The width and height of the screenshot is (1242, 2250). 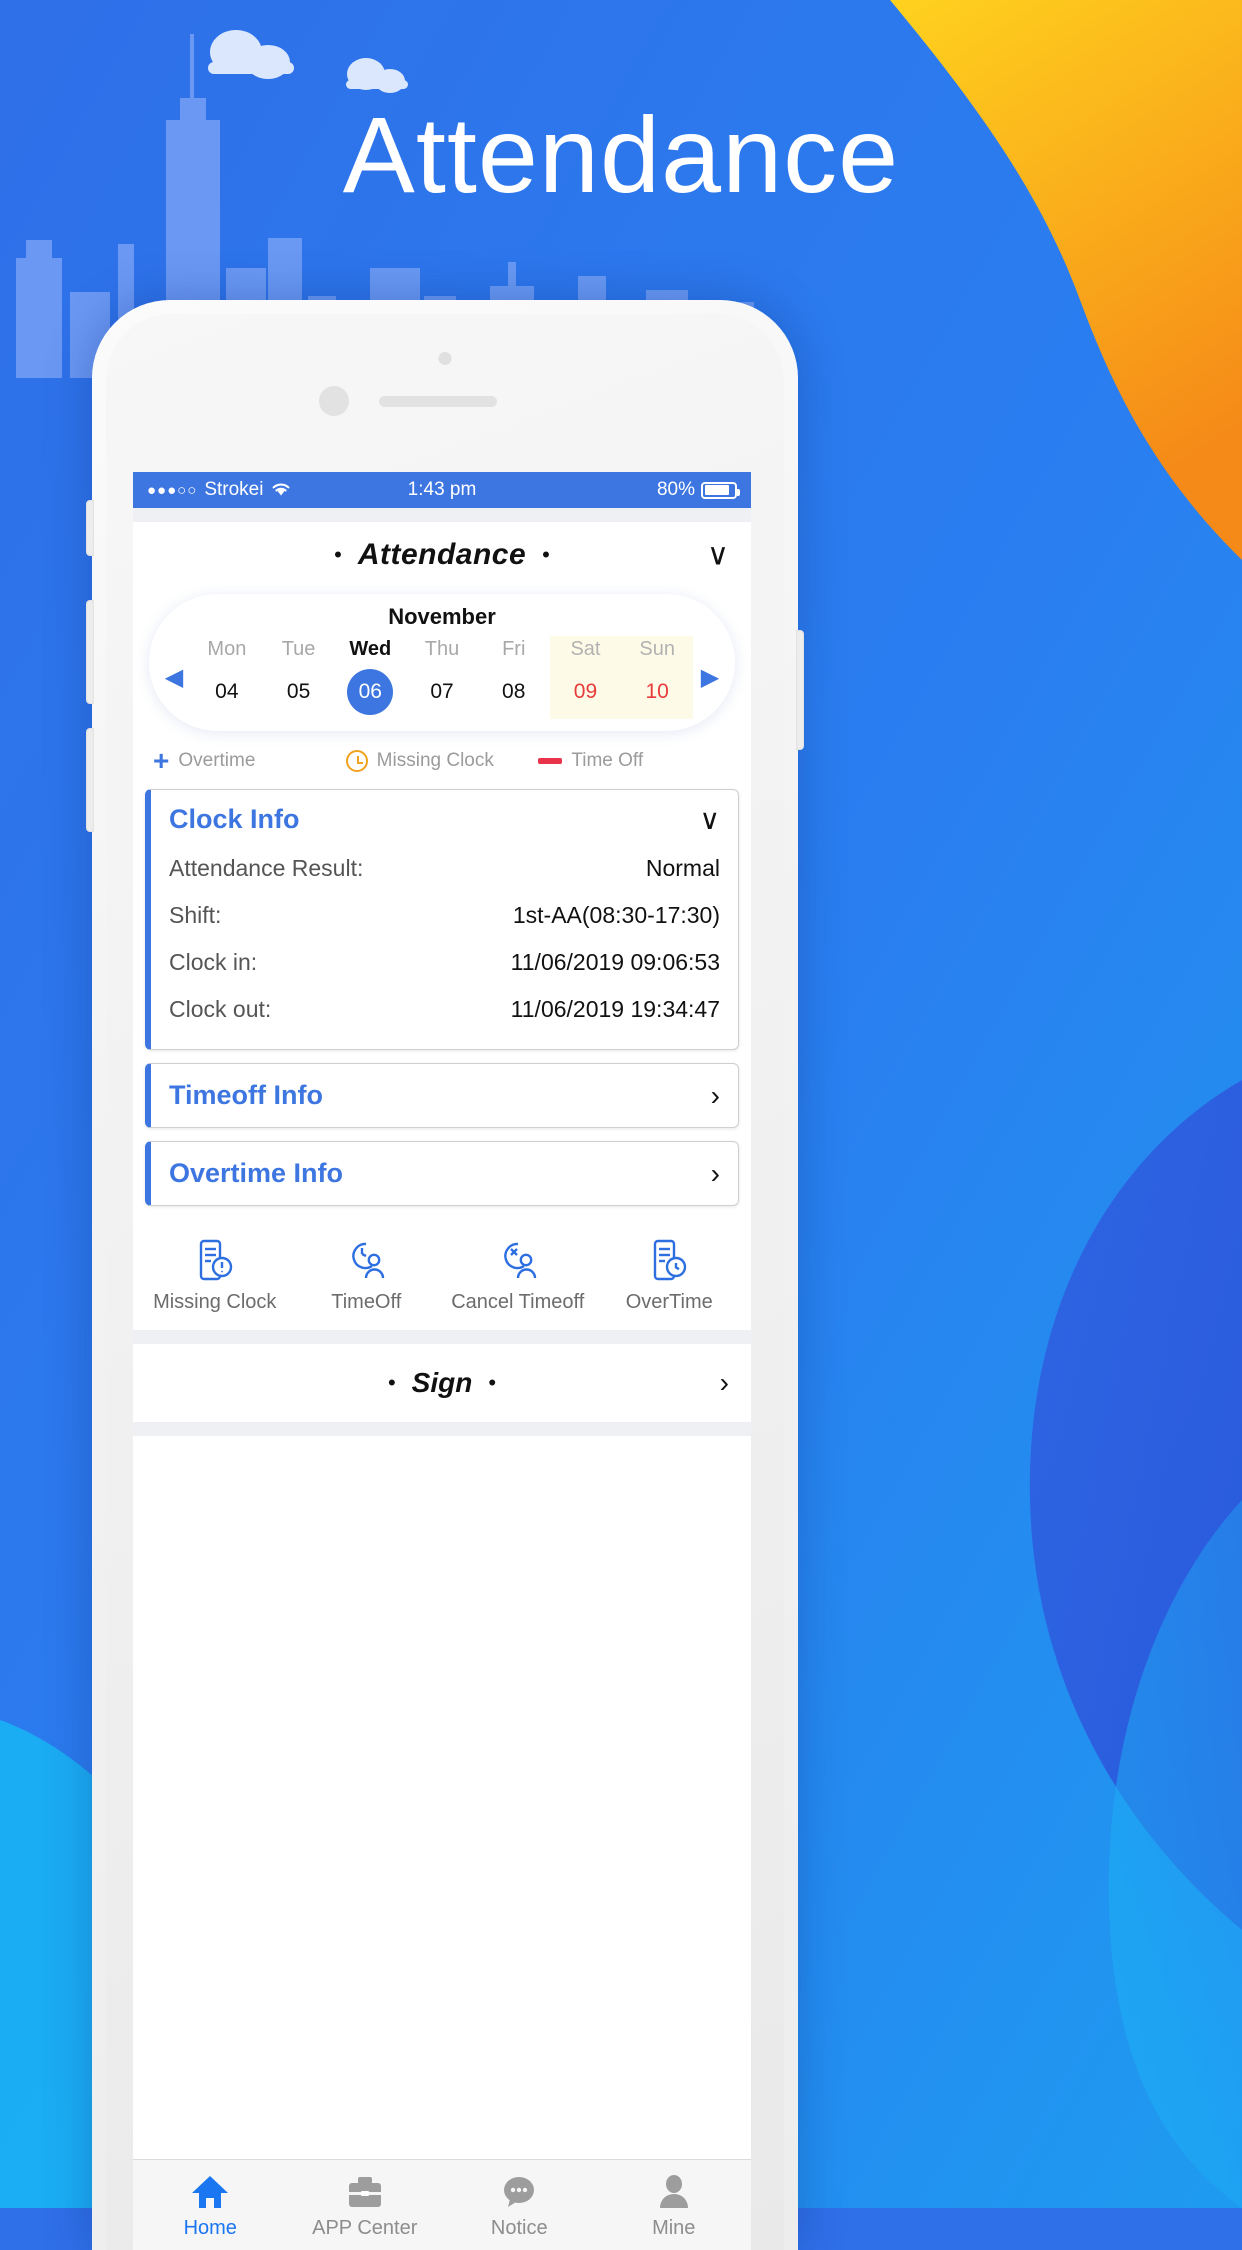 I want to click on dash-icon, so click(x=550, y=761).